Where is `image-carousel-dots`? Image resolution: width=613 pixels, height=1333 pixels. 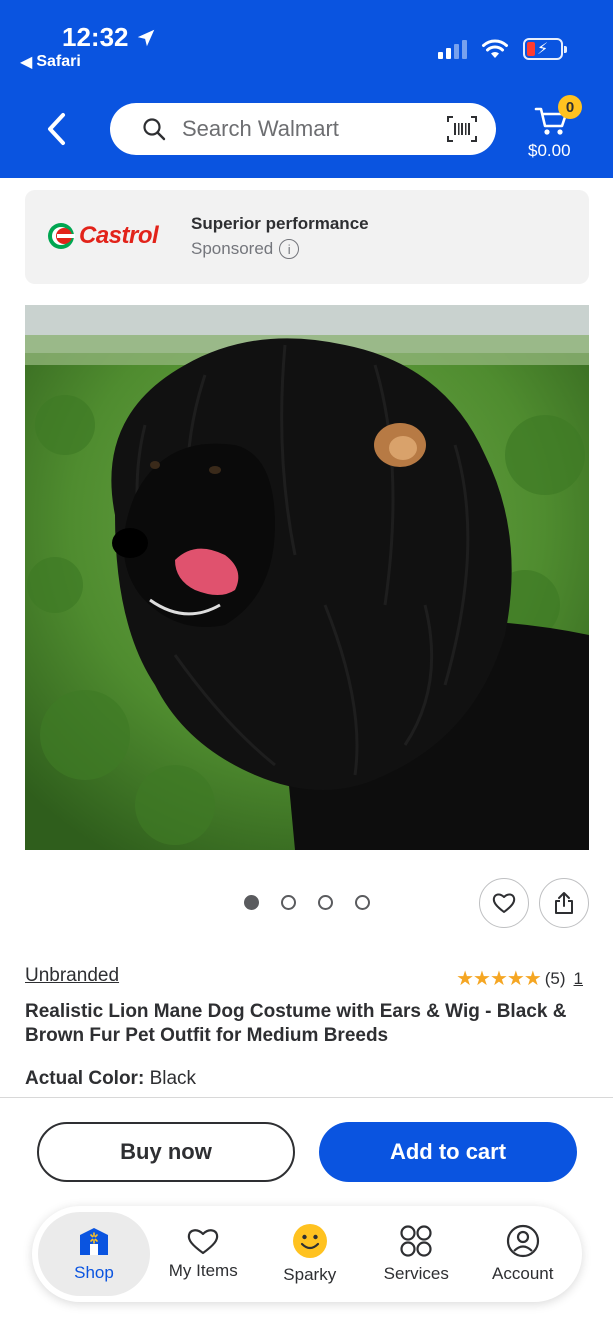 image-carousel-dots is located at coordinates (307, 902).